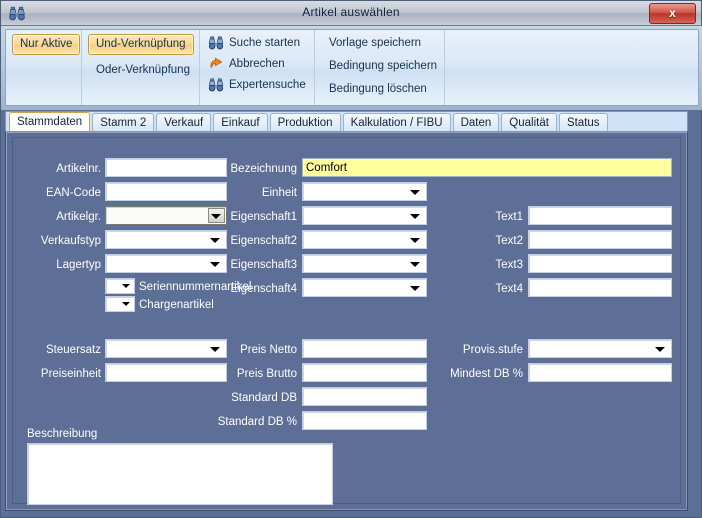 The height and width of the screenshot is (518, 702). What do you see at coordinates (50, 122) in the screenshot?
I see `tab-stammdaten: Stammdaten` at bounding box center [50, 122].